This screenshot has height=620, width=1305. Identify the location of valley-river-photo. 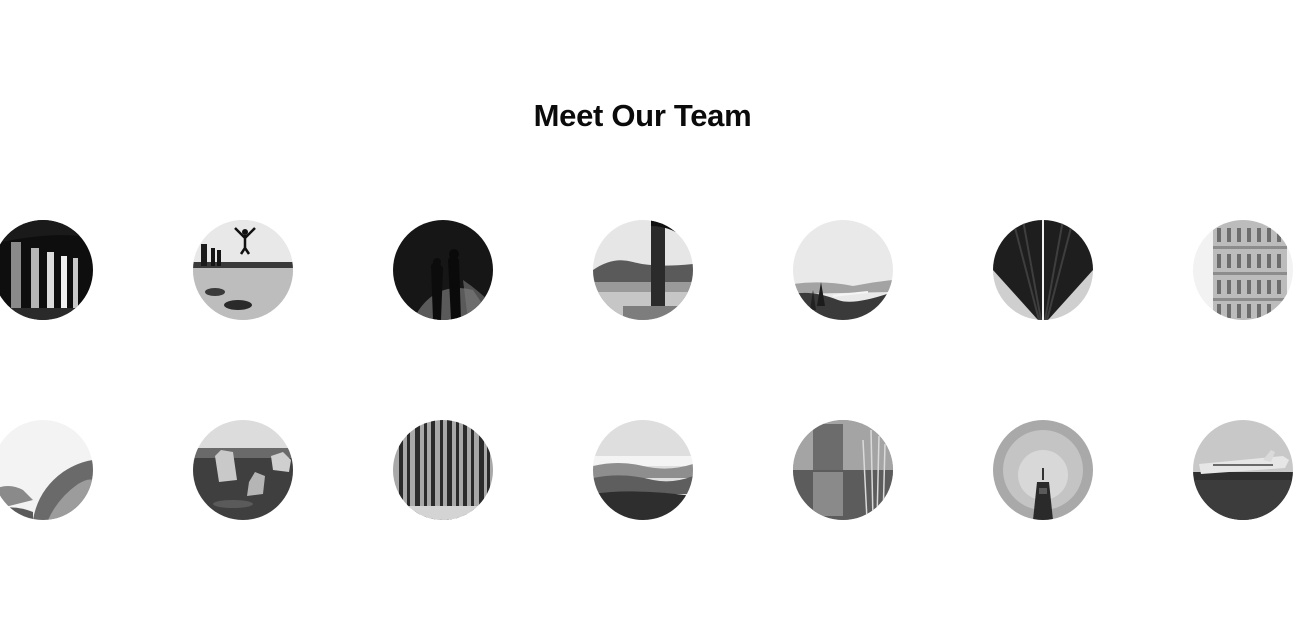
(843, 270).